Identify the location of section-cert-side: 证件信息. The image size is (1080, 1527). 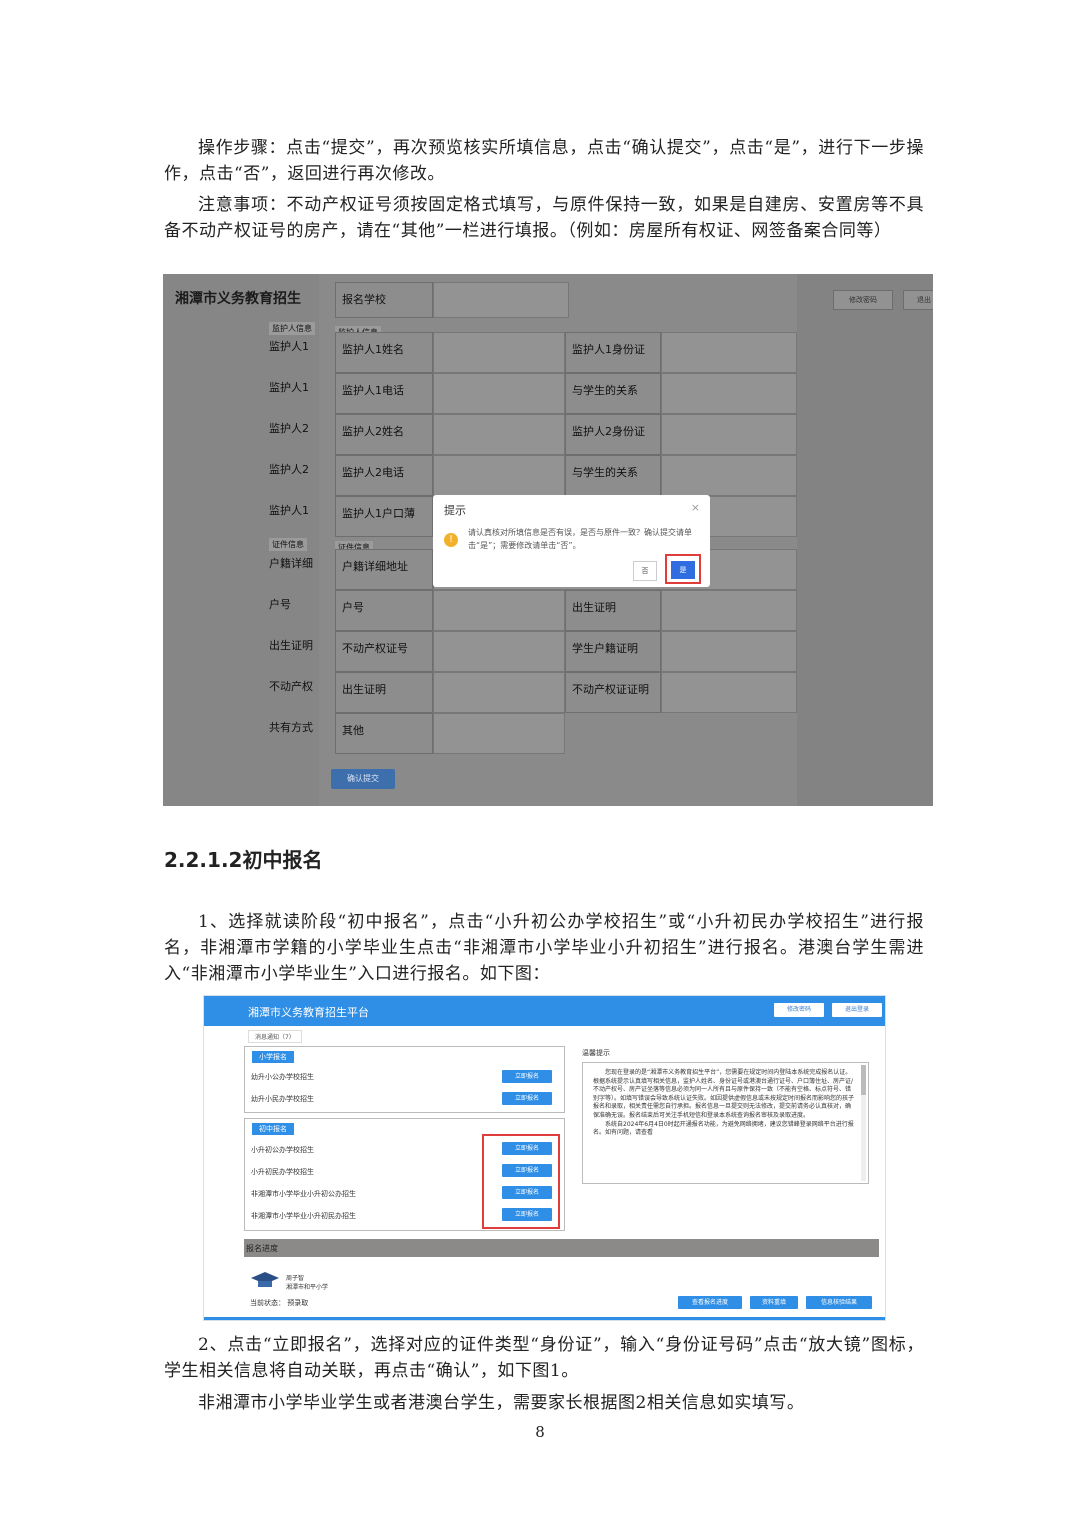
(288, 544).